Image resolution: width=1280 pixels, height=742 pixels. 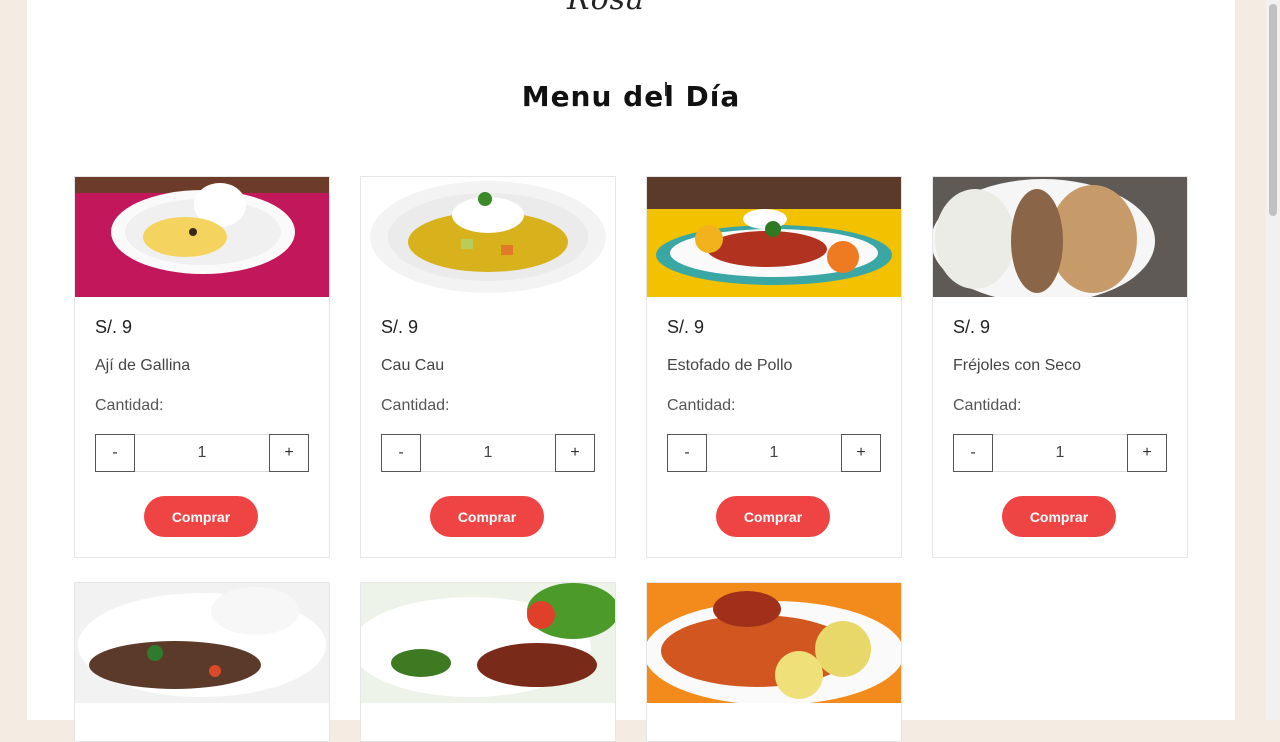 What do you see at coordinates (730, 365) in the screenshot?
I see `dish-name: Estofado de Pollo` at bounding box center [730, 365].